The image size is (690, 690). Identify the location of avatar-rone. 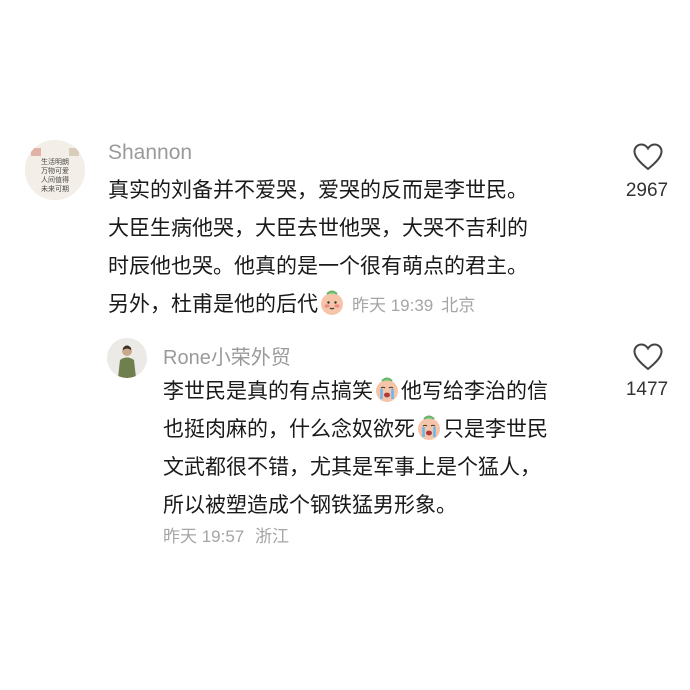
(127, 358).